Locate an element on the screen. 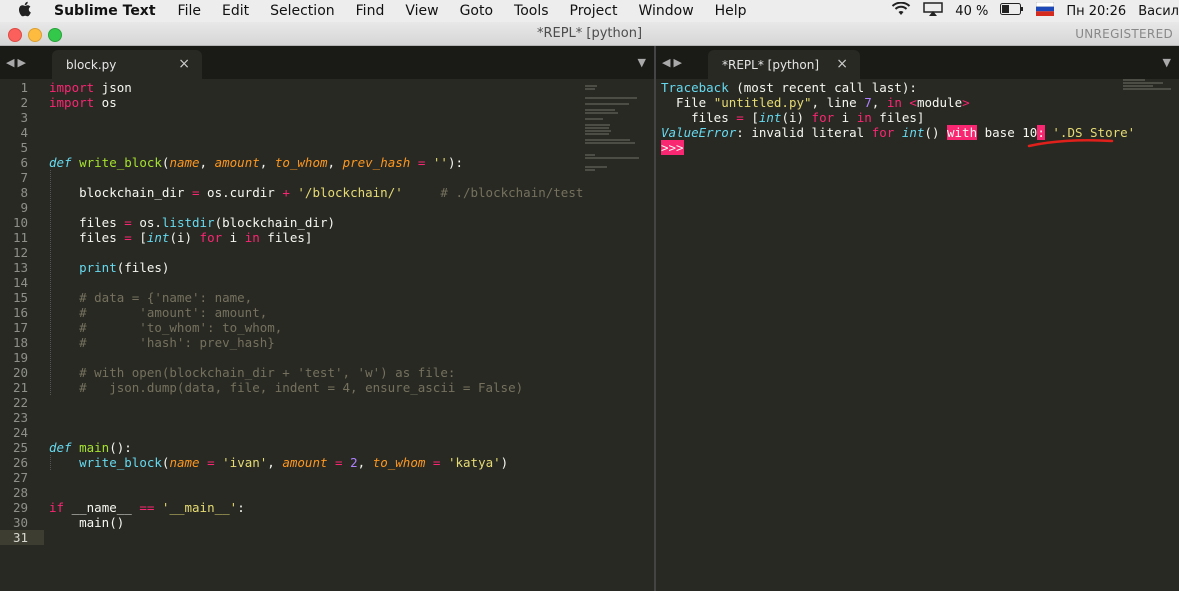 The height and width of the screenshot is (591, 1179). repl-output-line: Traceback (most recent call last): is located at coordinates (789, 87).